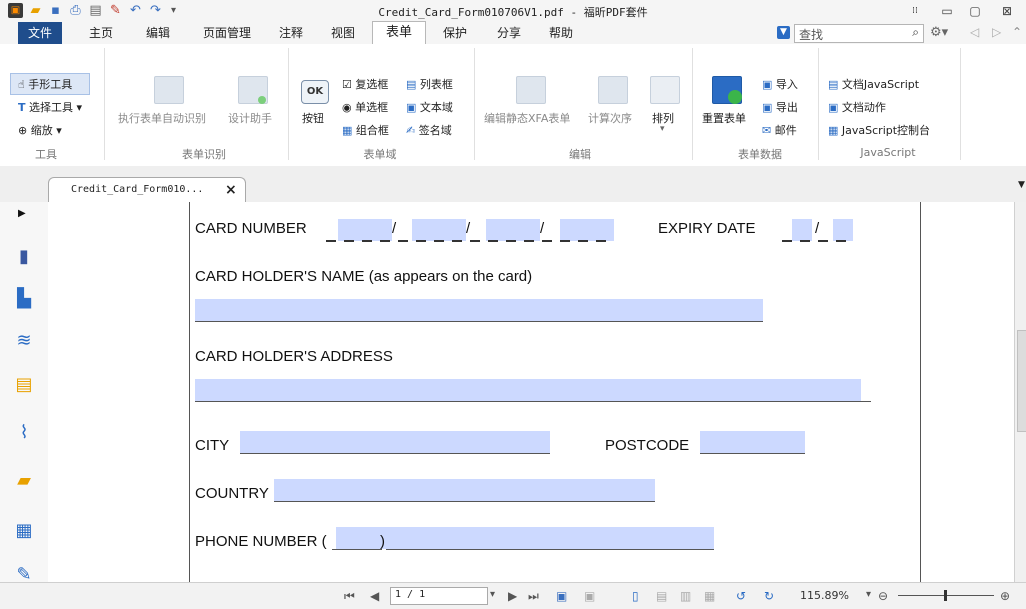  What do you see at coordinates (439, 230) in the screenshot?
I see `card-number-group-2-field` at bounding box center [439, 230].